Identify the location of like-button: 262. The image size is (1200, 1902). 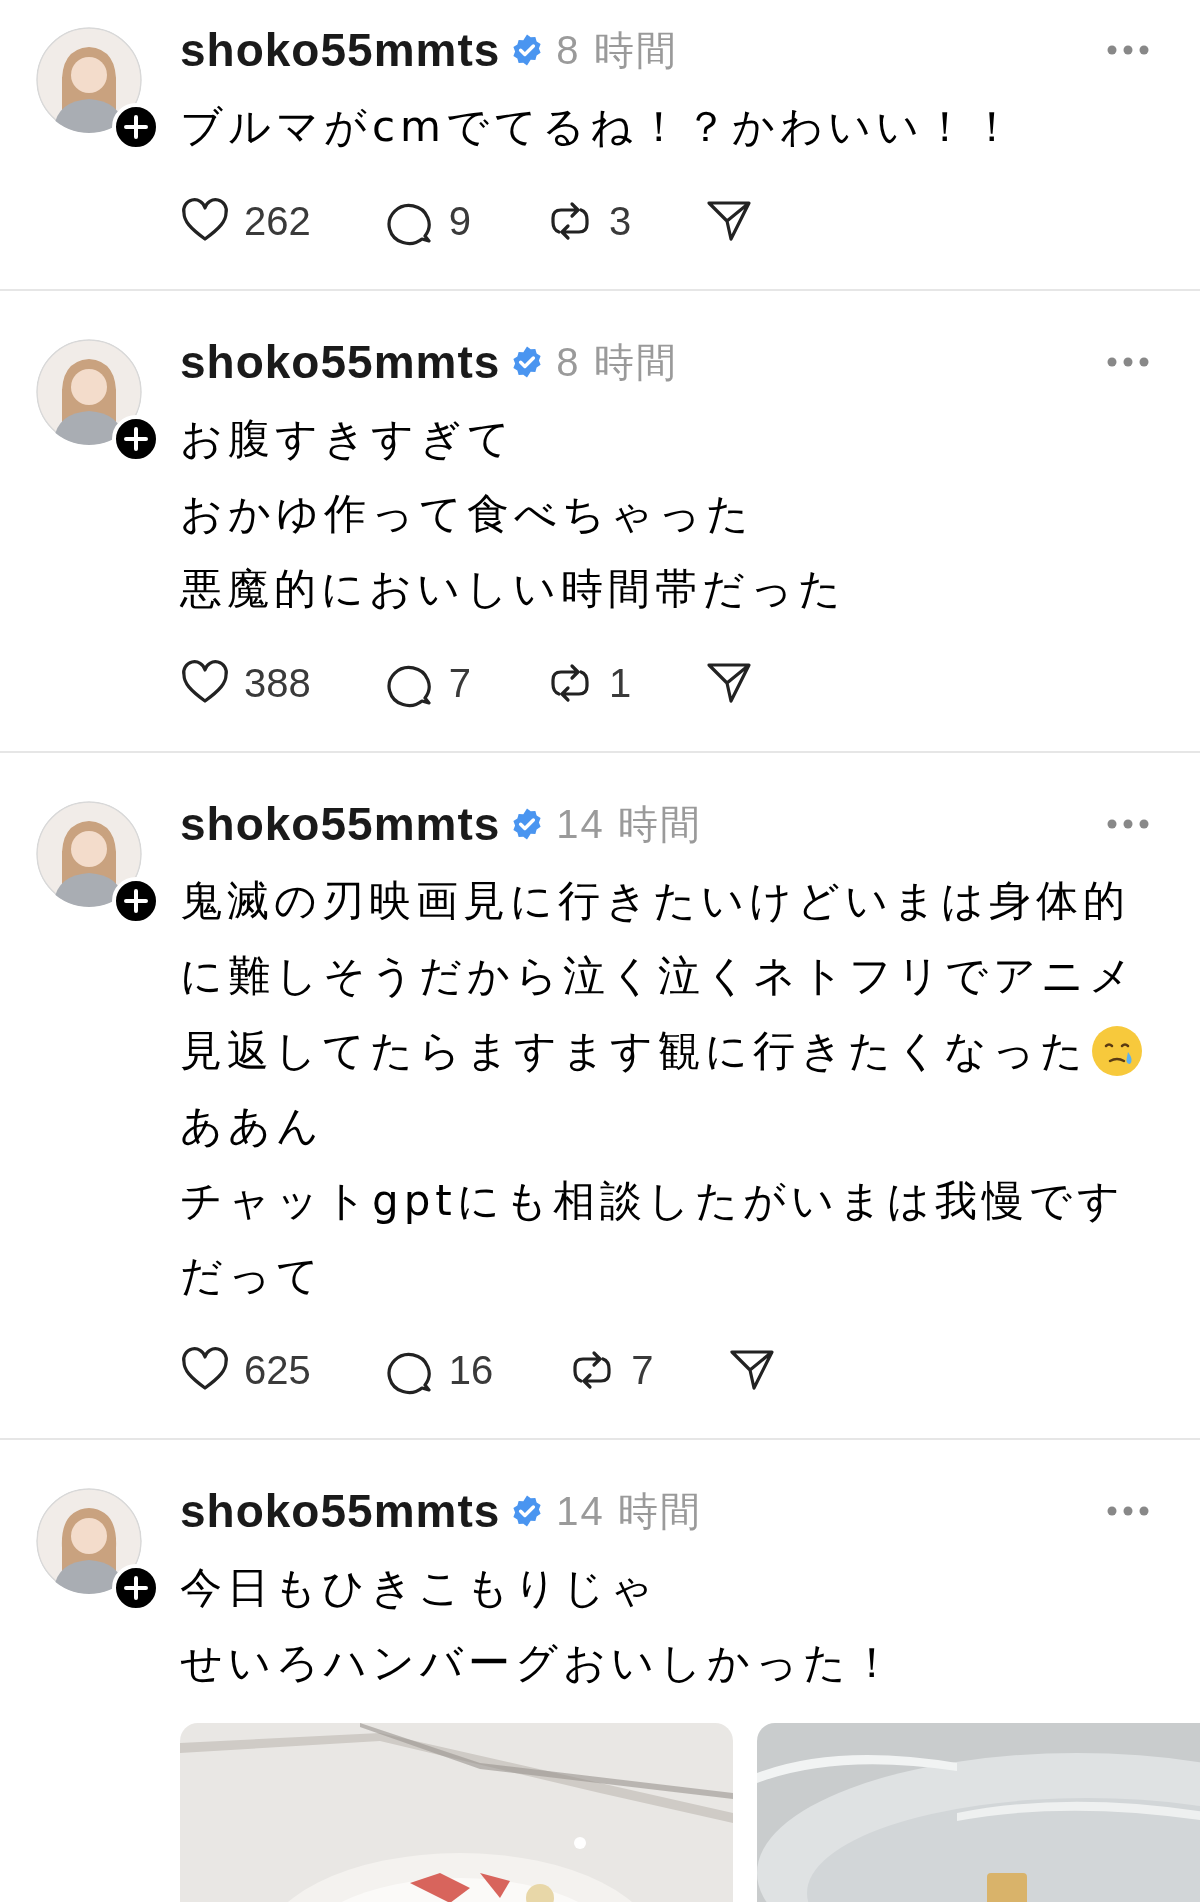
(245, 221).